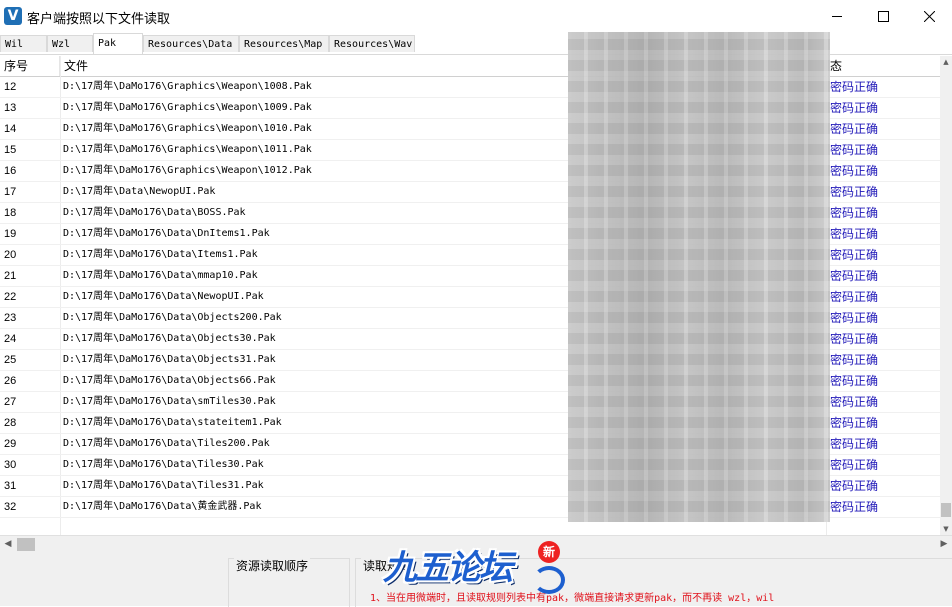 The image size is (952, 607). Describe the element at coordinates (476, 16) in the screenshot. I see `title-bar: V 客户端按照以下文件读取` at that location.